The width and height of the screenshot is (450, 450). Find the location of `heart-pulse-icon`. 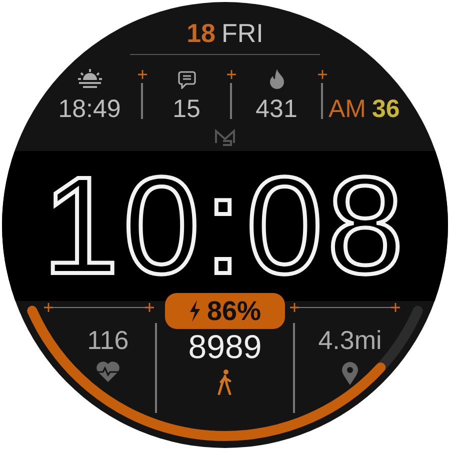

heart-pulse-icon is located at coordinates (108, 372).